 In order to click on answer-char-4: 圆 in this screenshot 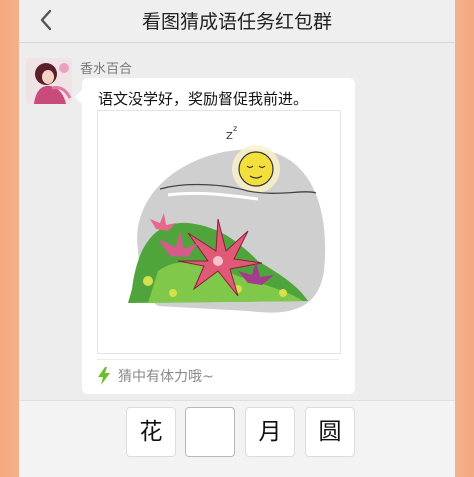, I will do `click(330, 432)`.